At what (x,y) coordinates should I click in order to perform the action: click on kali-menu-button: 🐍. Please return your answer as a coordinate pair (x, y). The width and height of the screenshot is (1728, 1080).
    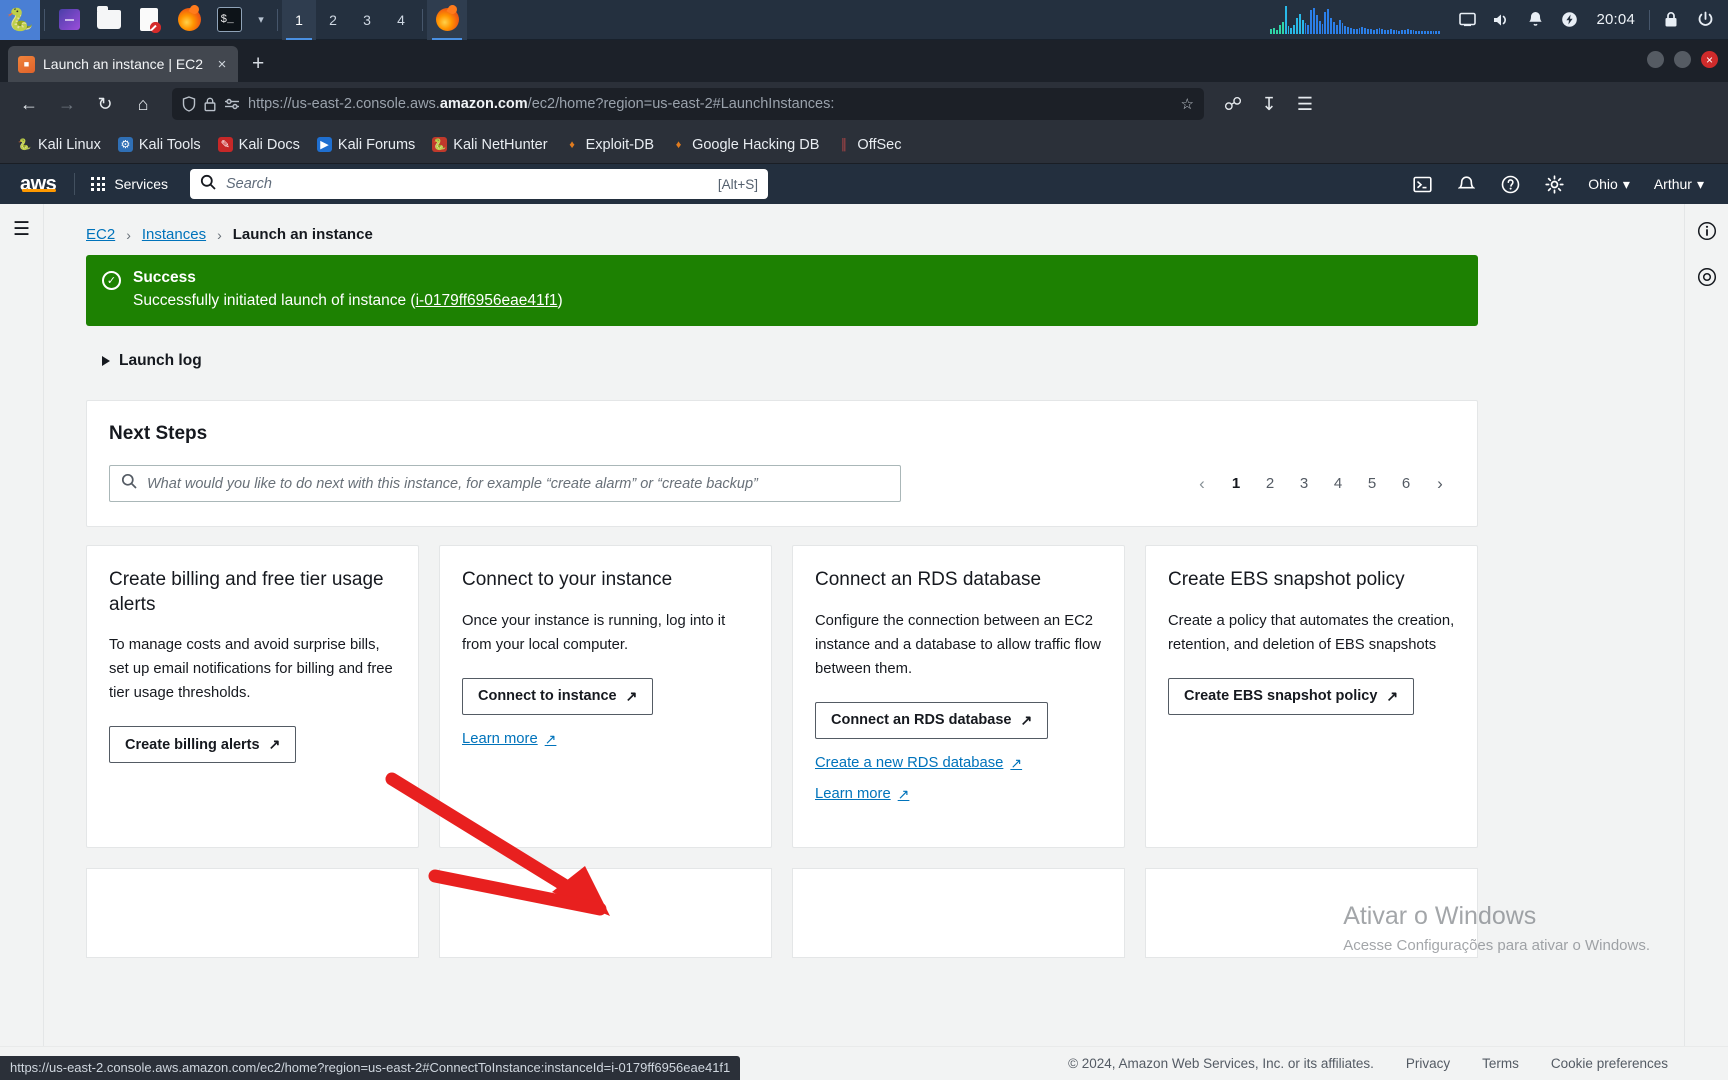
    Looking at the image, I should click on (20, 20).